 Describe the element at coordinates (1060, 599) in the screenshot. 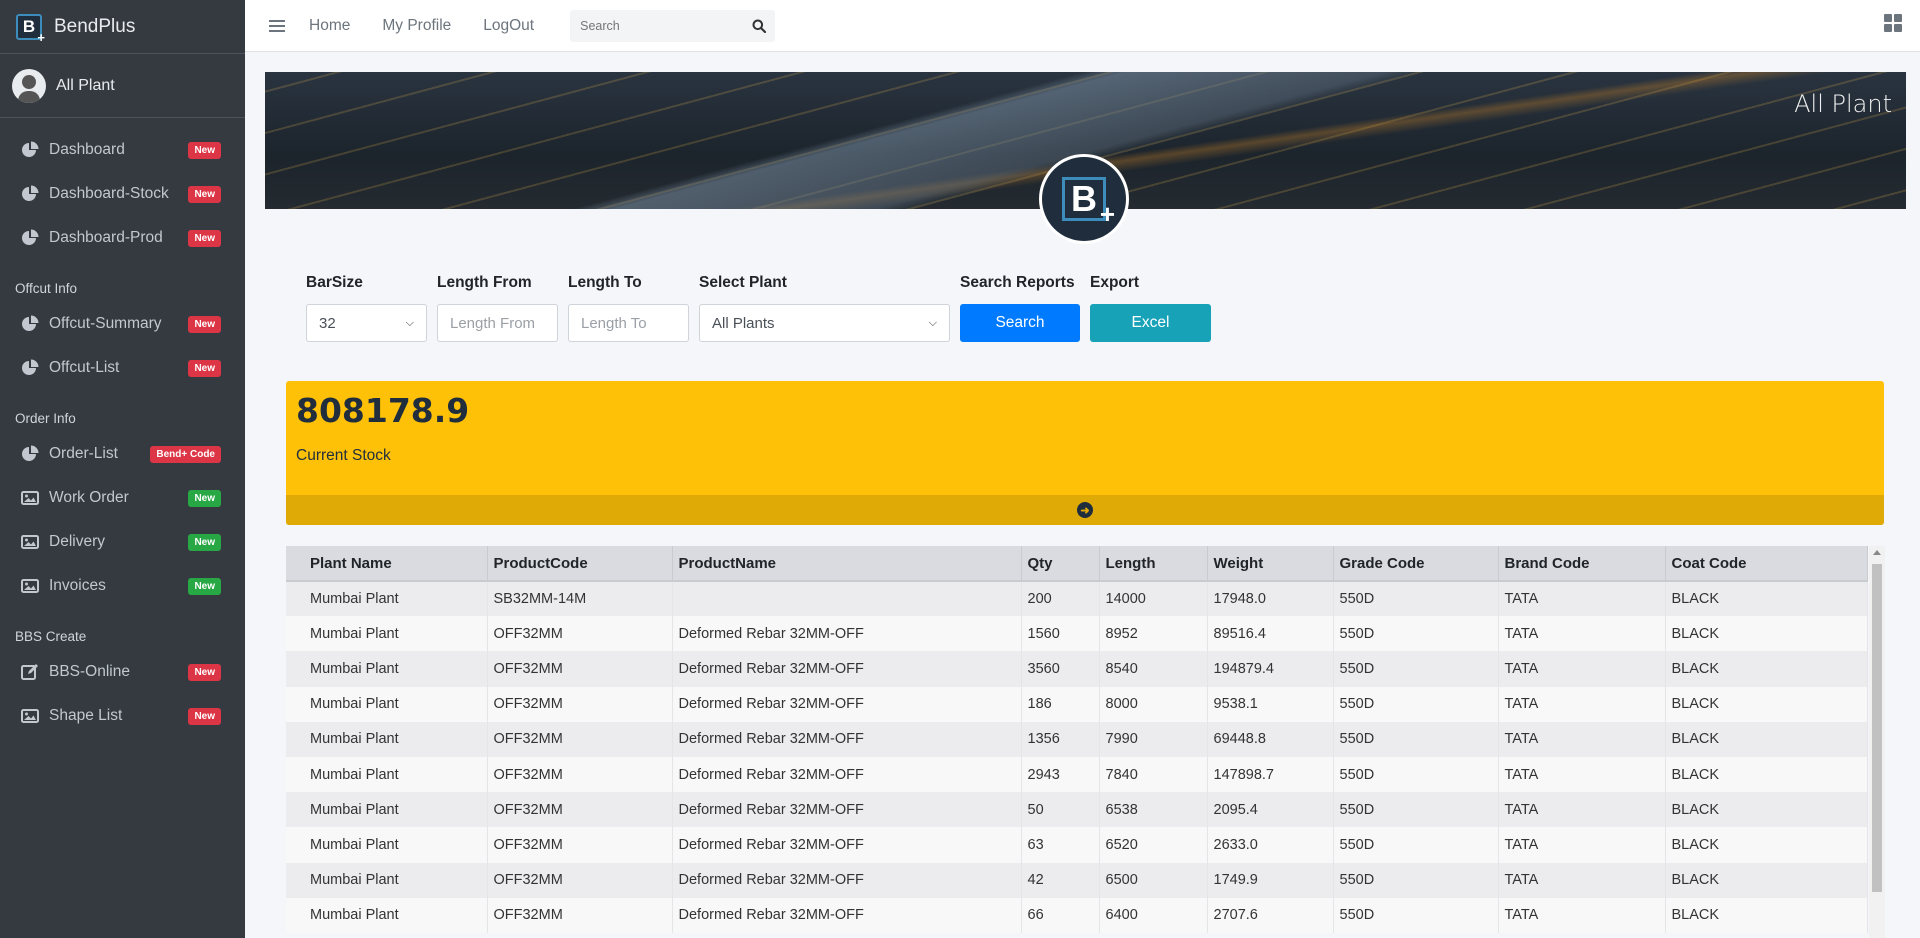

I see `cell-qty: 200` at that location.